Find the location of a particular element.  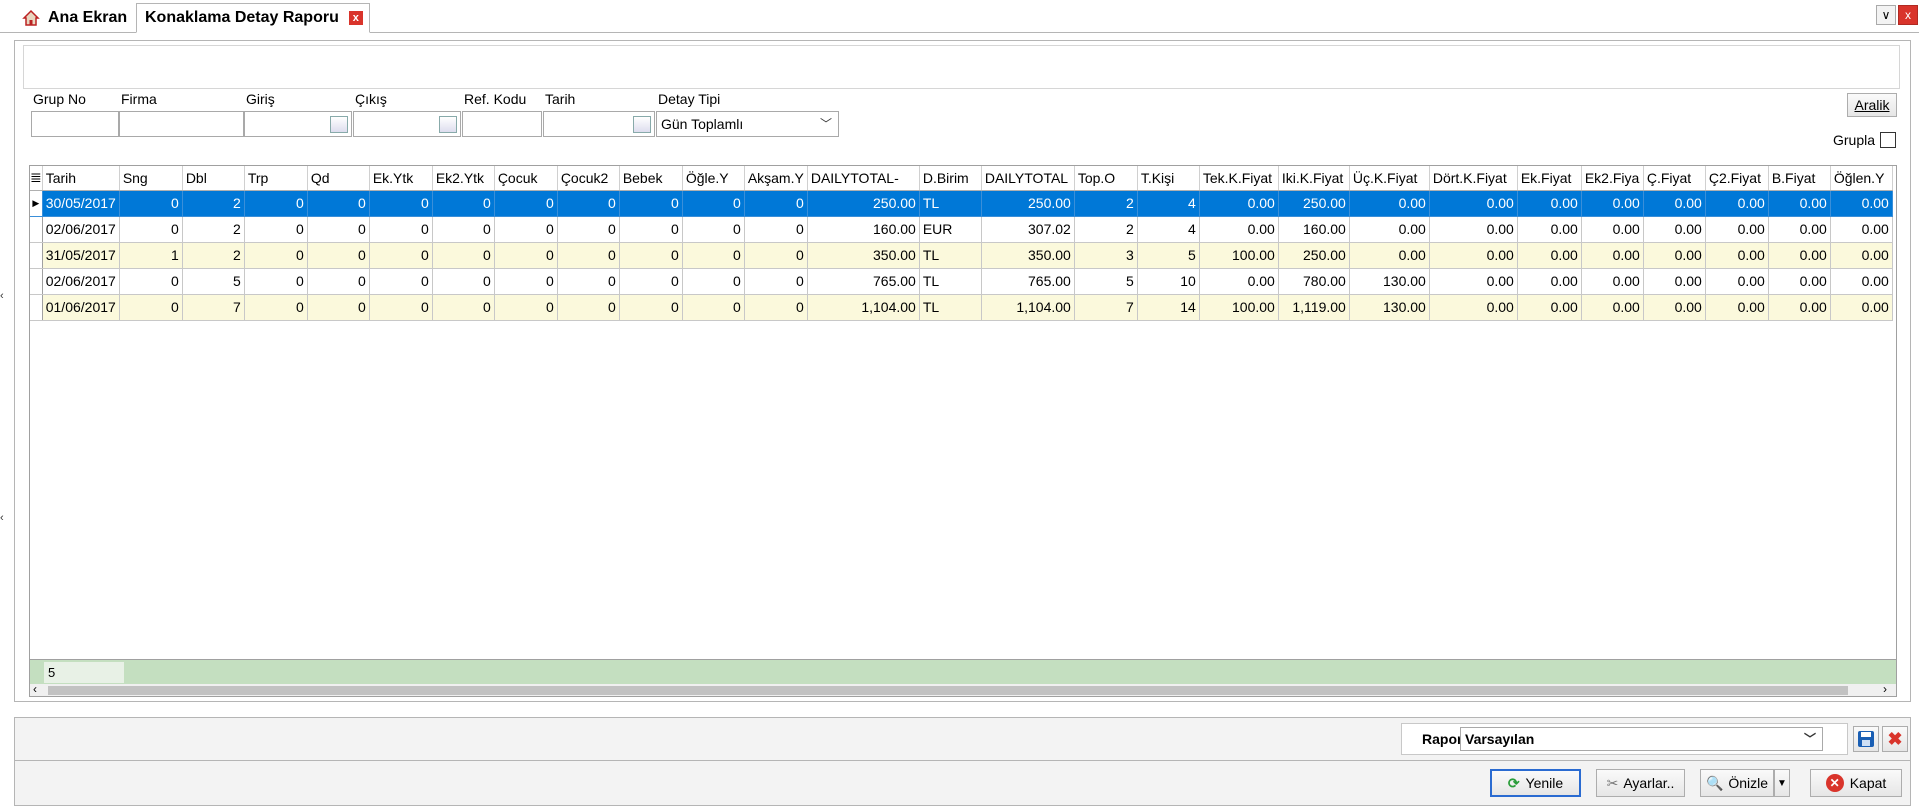

table-cell: 3 is located at coordinates (1106, 255).